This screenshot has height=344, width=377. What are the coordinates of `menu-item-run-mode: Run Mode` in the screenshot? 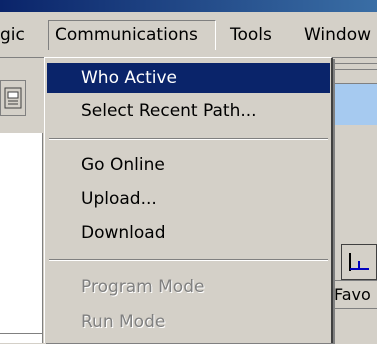 It's located at (123, 322).